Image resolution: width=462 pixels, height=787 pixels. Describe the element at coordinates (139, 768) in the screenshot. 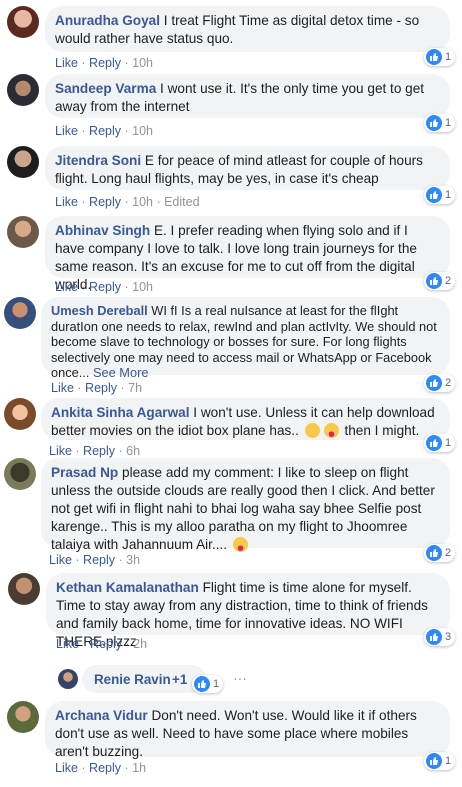

I see `timestamp: 1h` at that location.